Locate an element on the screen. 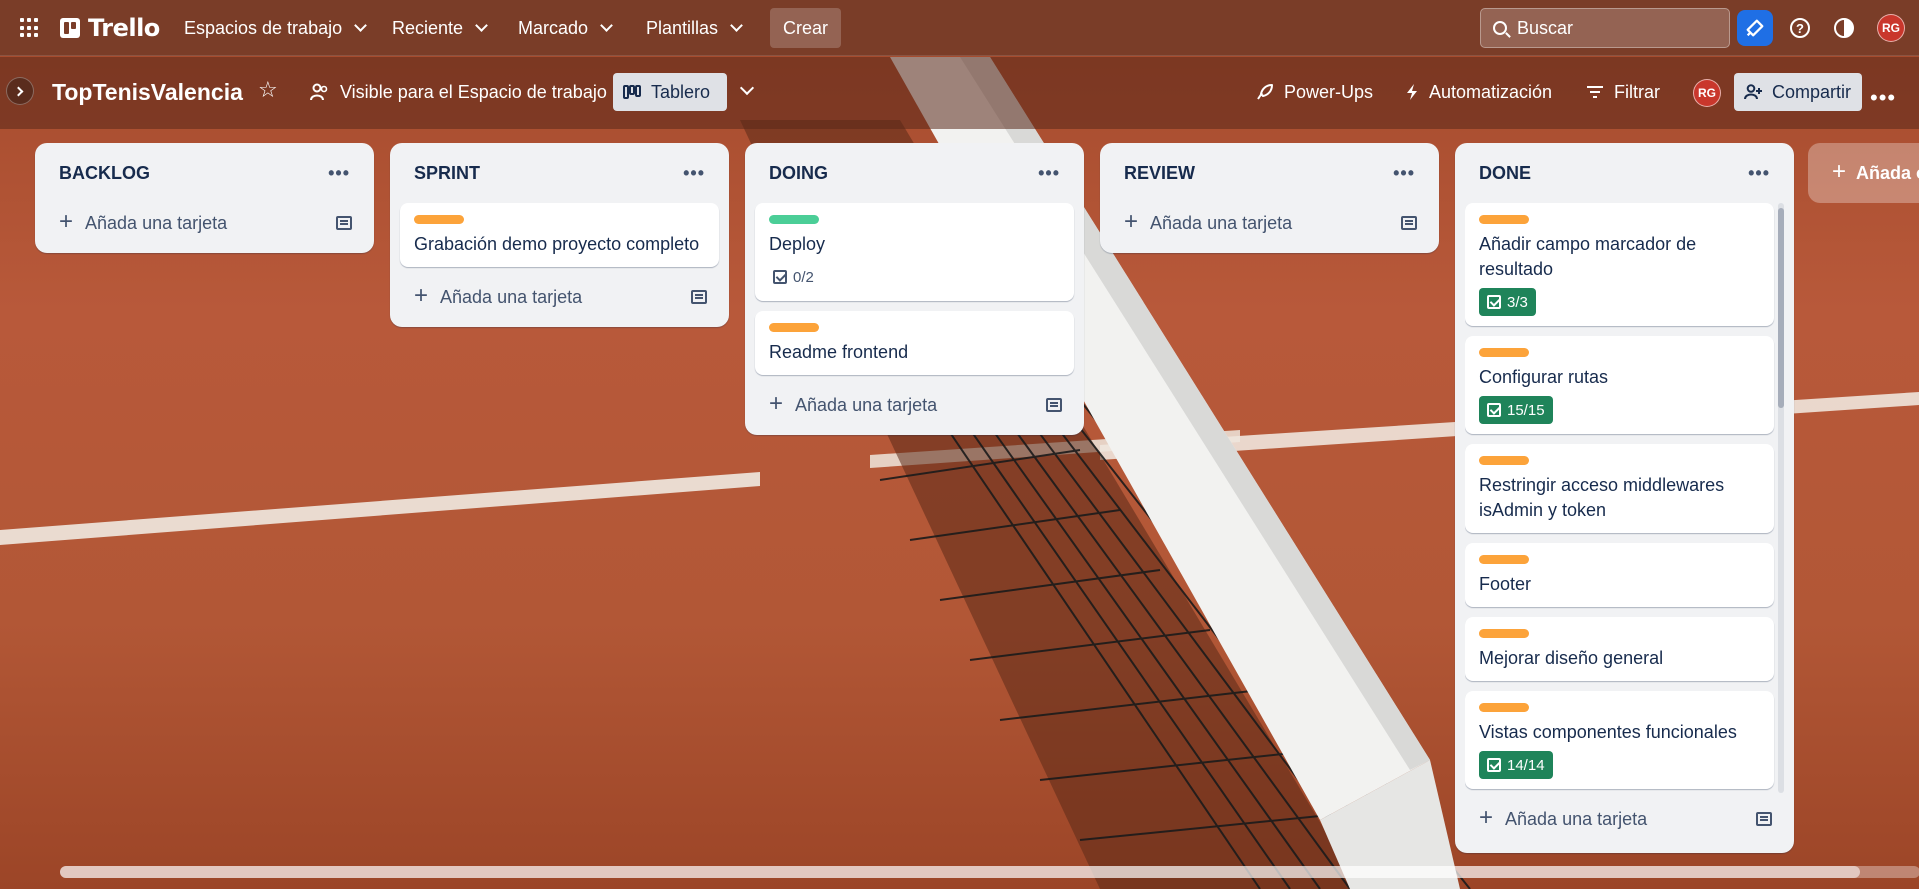 This screenshot has height=889, width=1919. filter-button: Filtrar is located at coordinates (1623, 92).